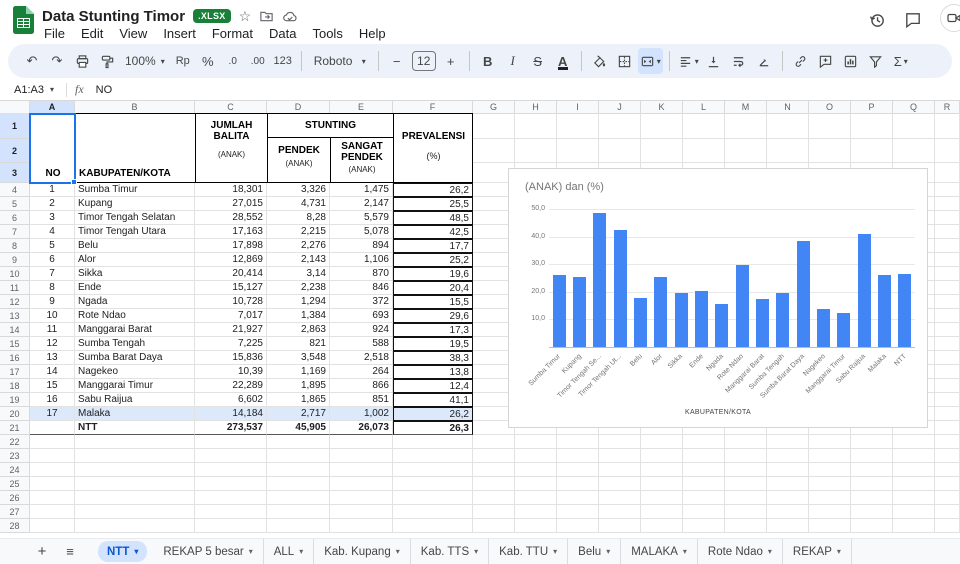 This screenshot has height=564, width=960. I want to click on cell-B4: Sumba Timur, so click(135, 190).